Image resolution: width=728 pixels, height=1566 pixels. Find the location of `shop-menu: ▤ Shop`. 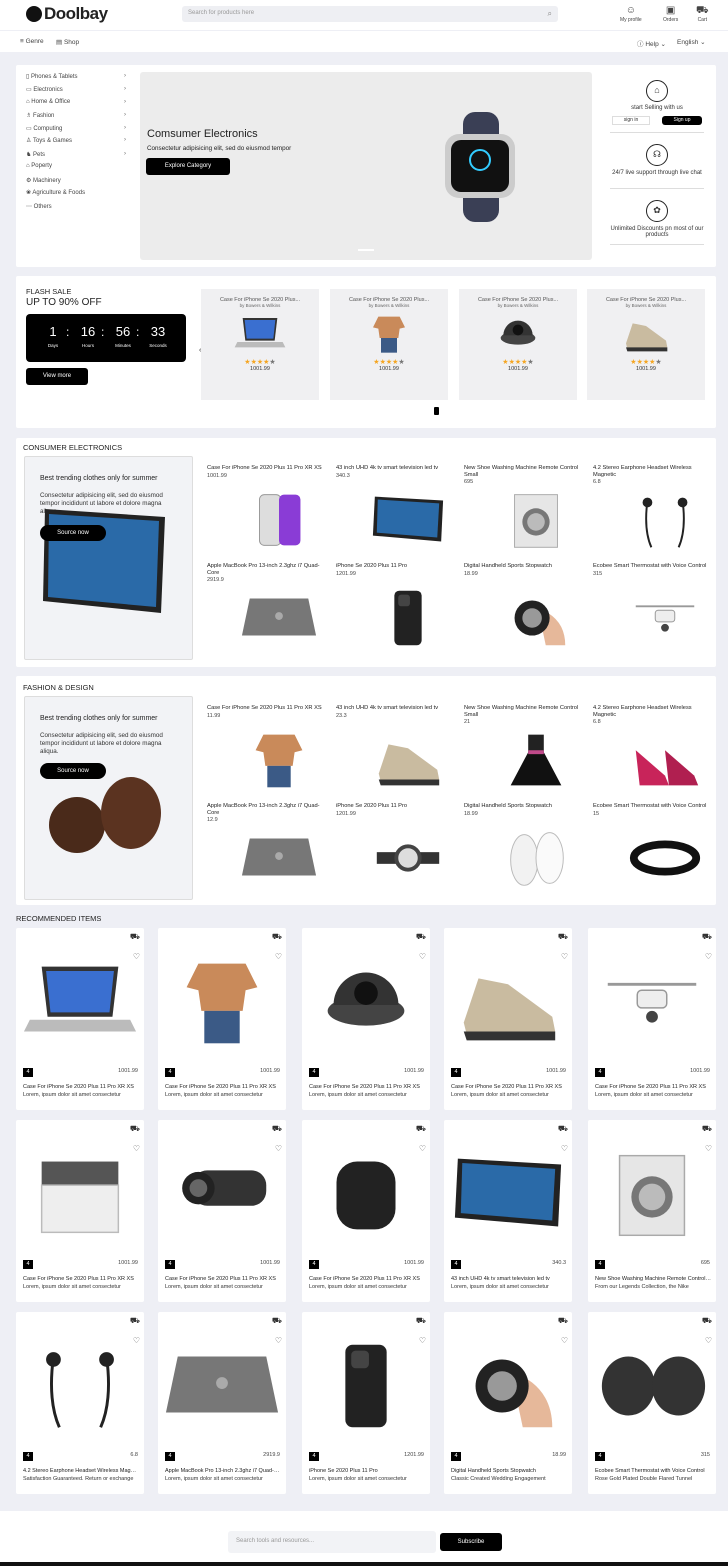

shop-menu: ▤ Shop is located at coordinates (67, 42).